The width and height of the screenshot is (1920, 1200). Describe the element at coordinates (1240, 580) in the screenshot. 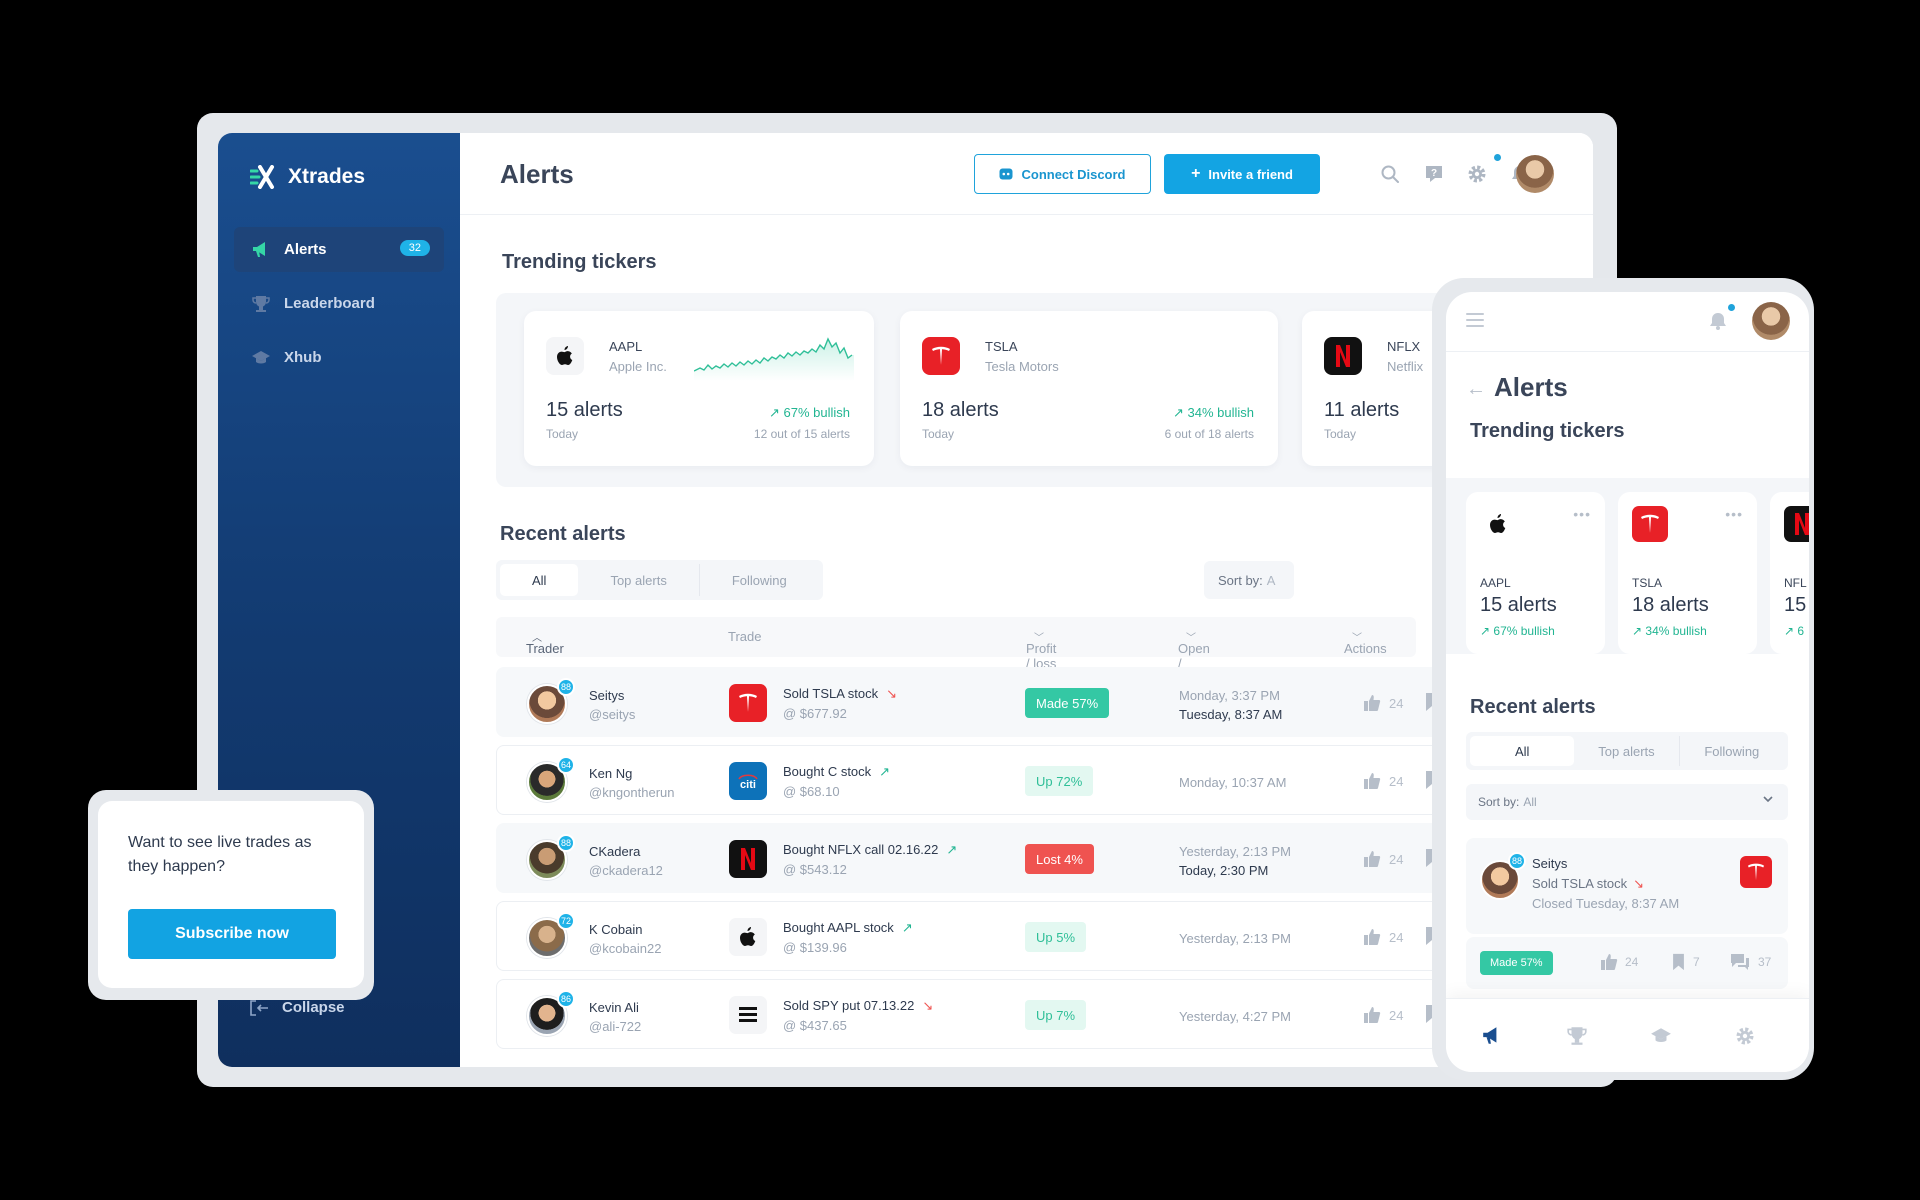

I see `sort-label: Sort by:` at that location.